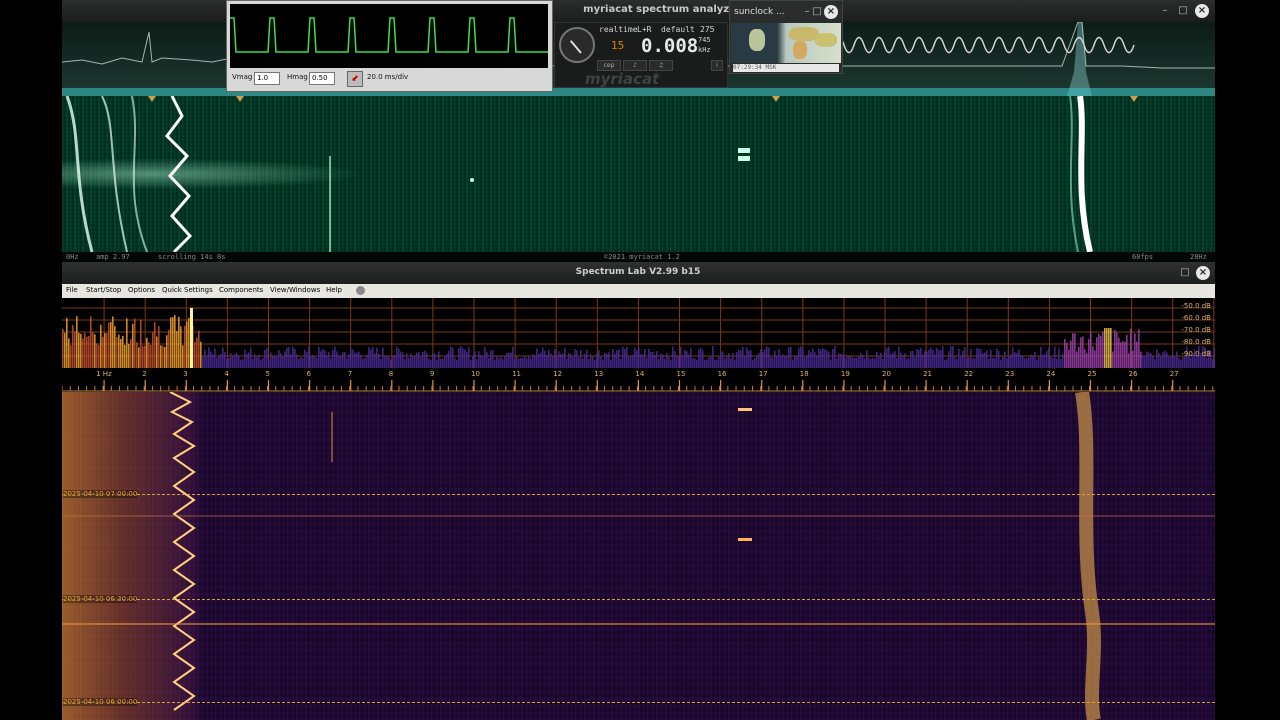 Image resolution: width=1280 pixels, height=720 pixels. Describe the element at coordinates (295, 290) in the screenshot. I see `menu-view-windows: View/Windows` at that location.